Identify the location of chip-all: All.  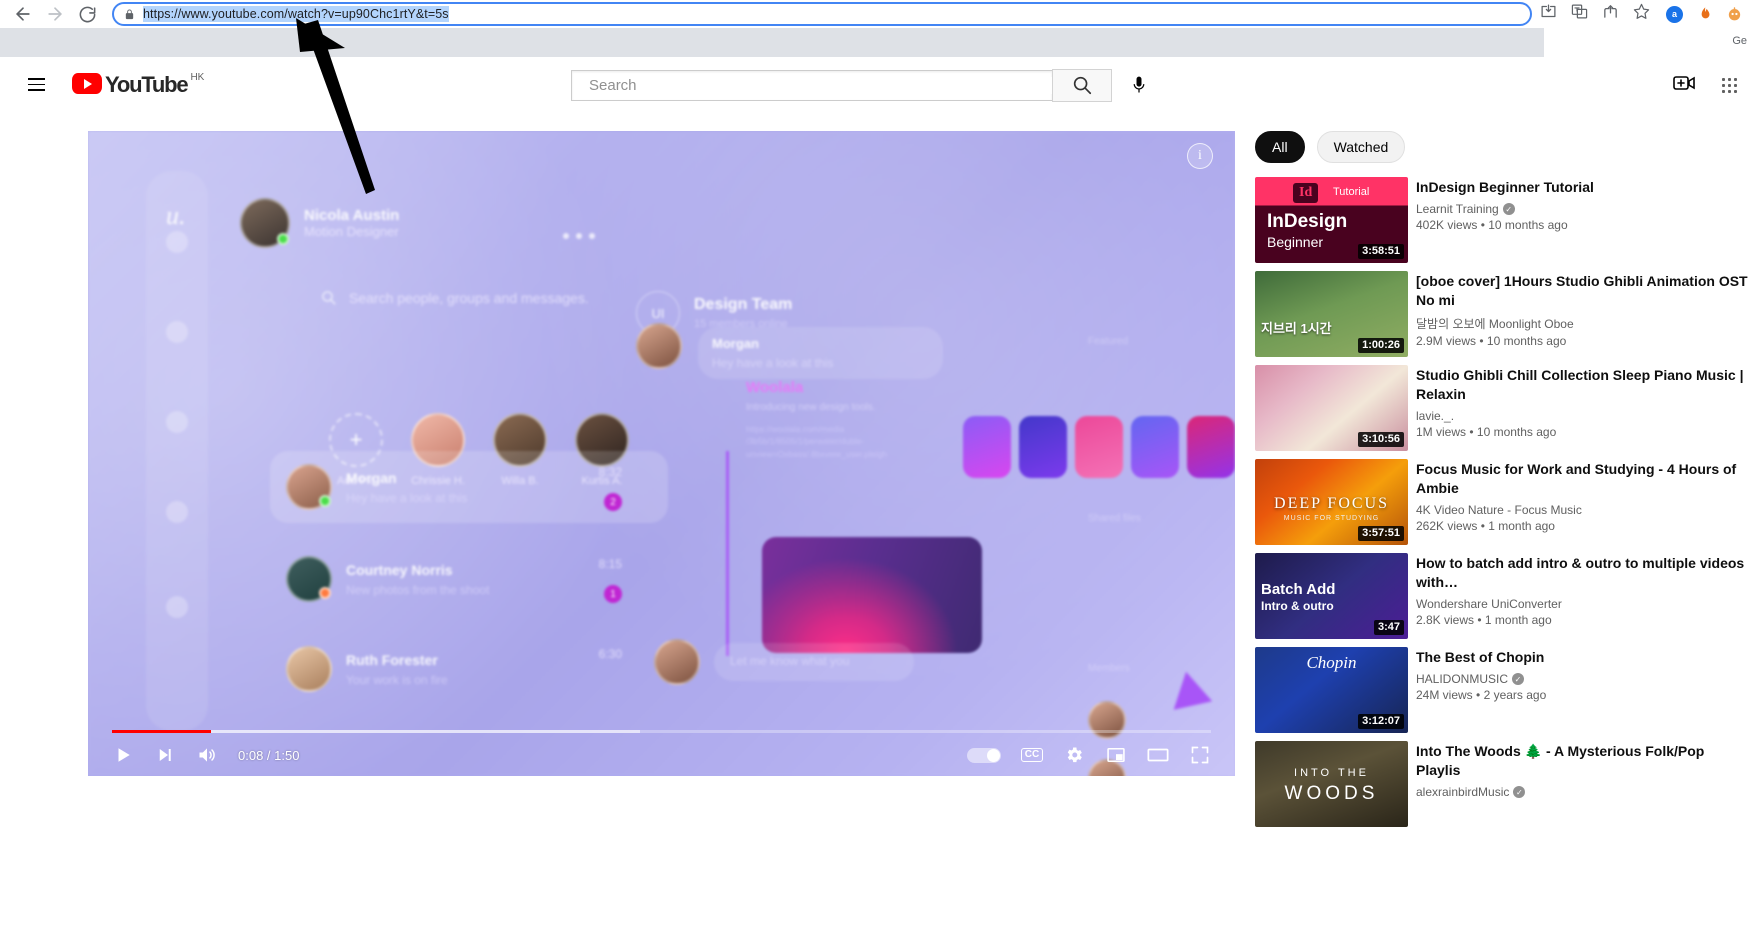
(1280, 147).